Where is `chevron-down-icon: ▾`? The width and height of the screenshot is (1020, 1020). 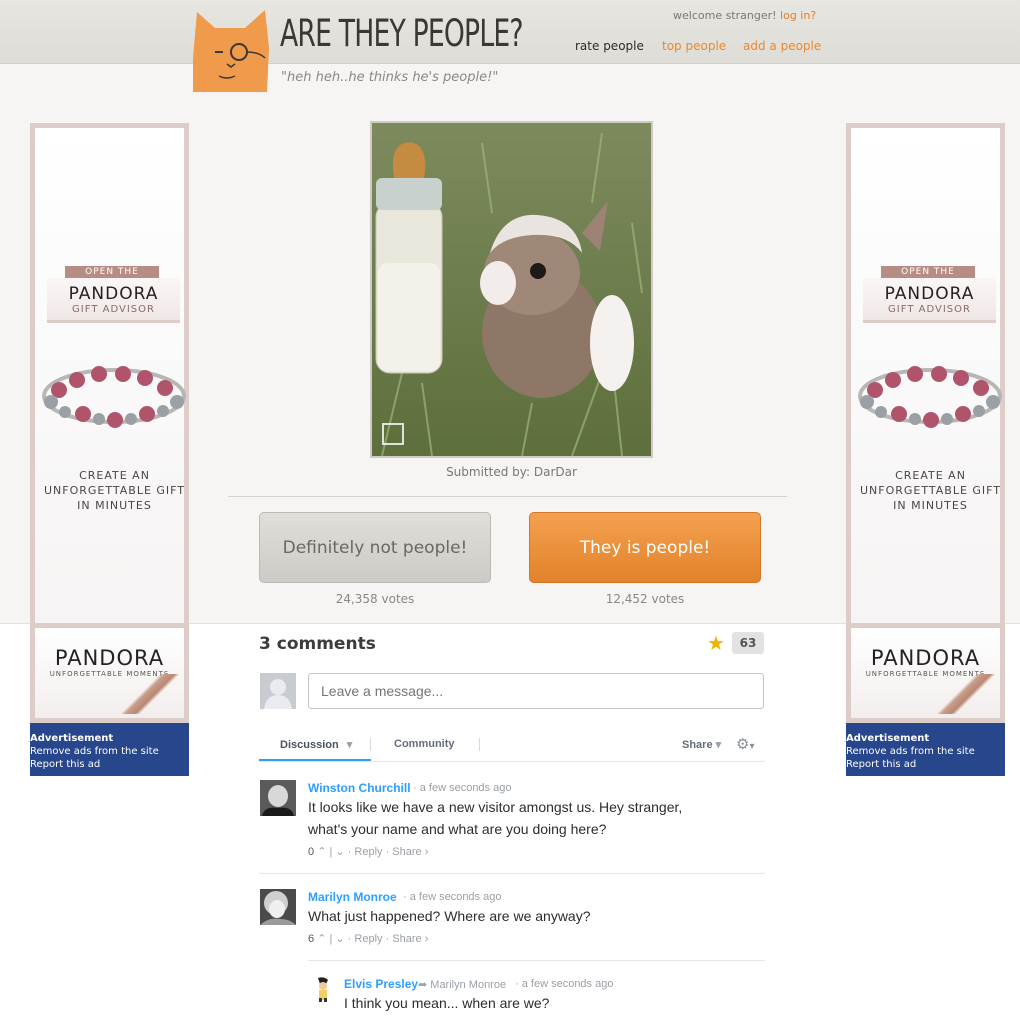 chevron-down-icon: ▾ is located at coordinates (349, 745).